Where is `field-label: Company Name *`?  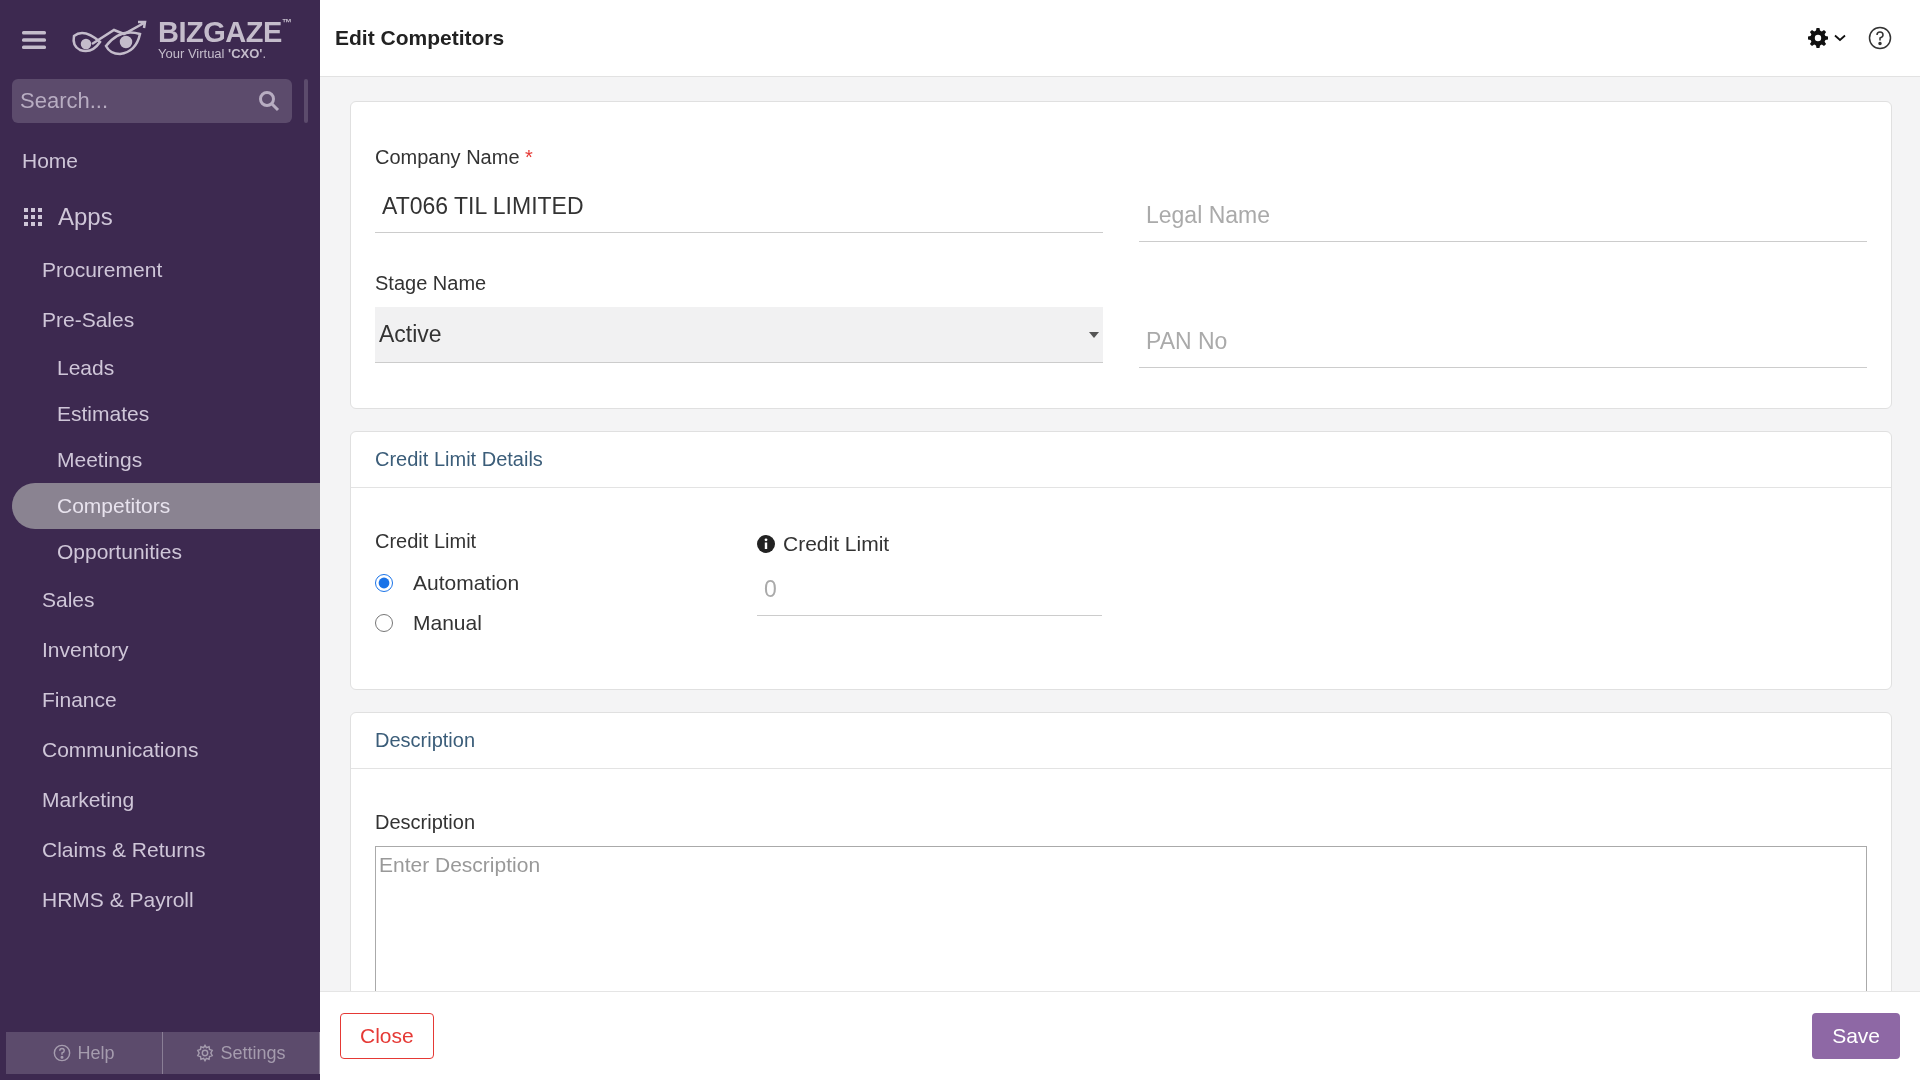 field-label: Company Name * is located at coordinates (454, 157).